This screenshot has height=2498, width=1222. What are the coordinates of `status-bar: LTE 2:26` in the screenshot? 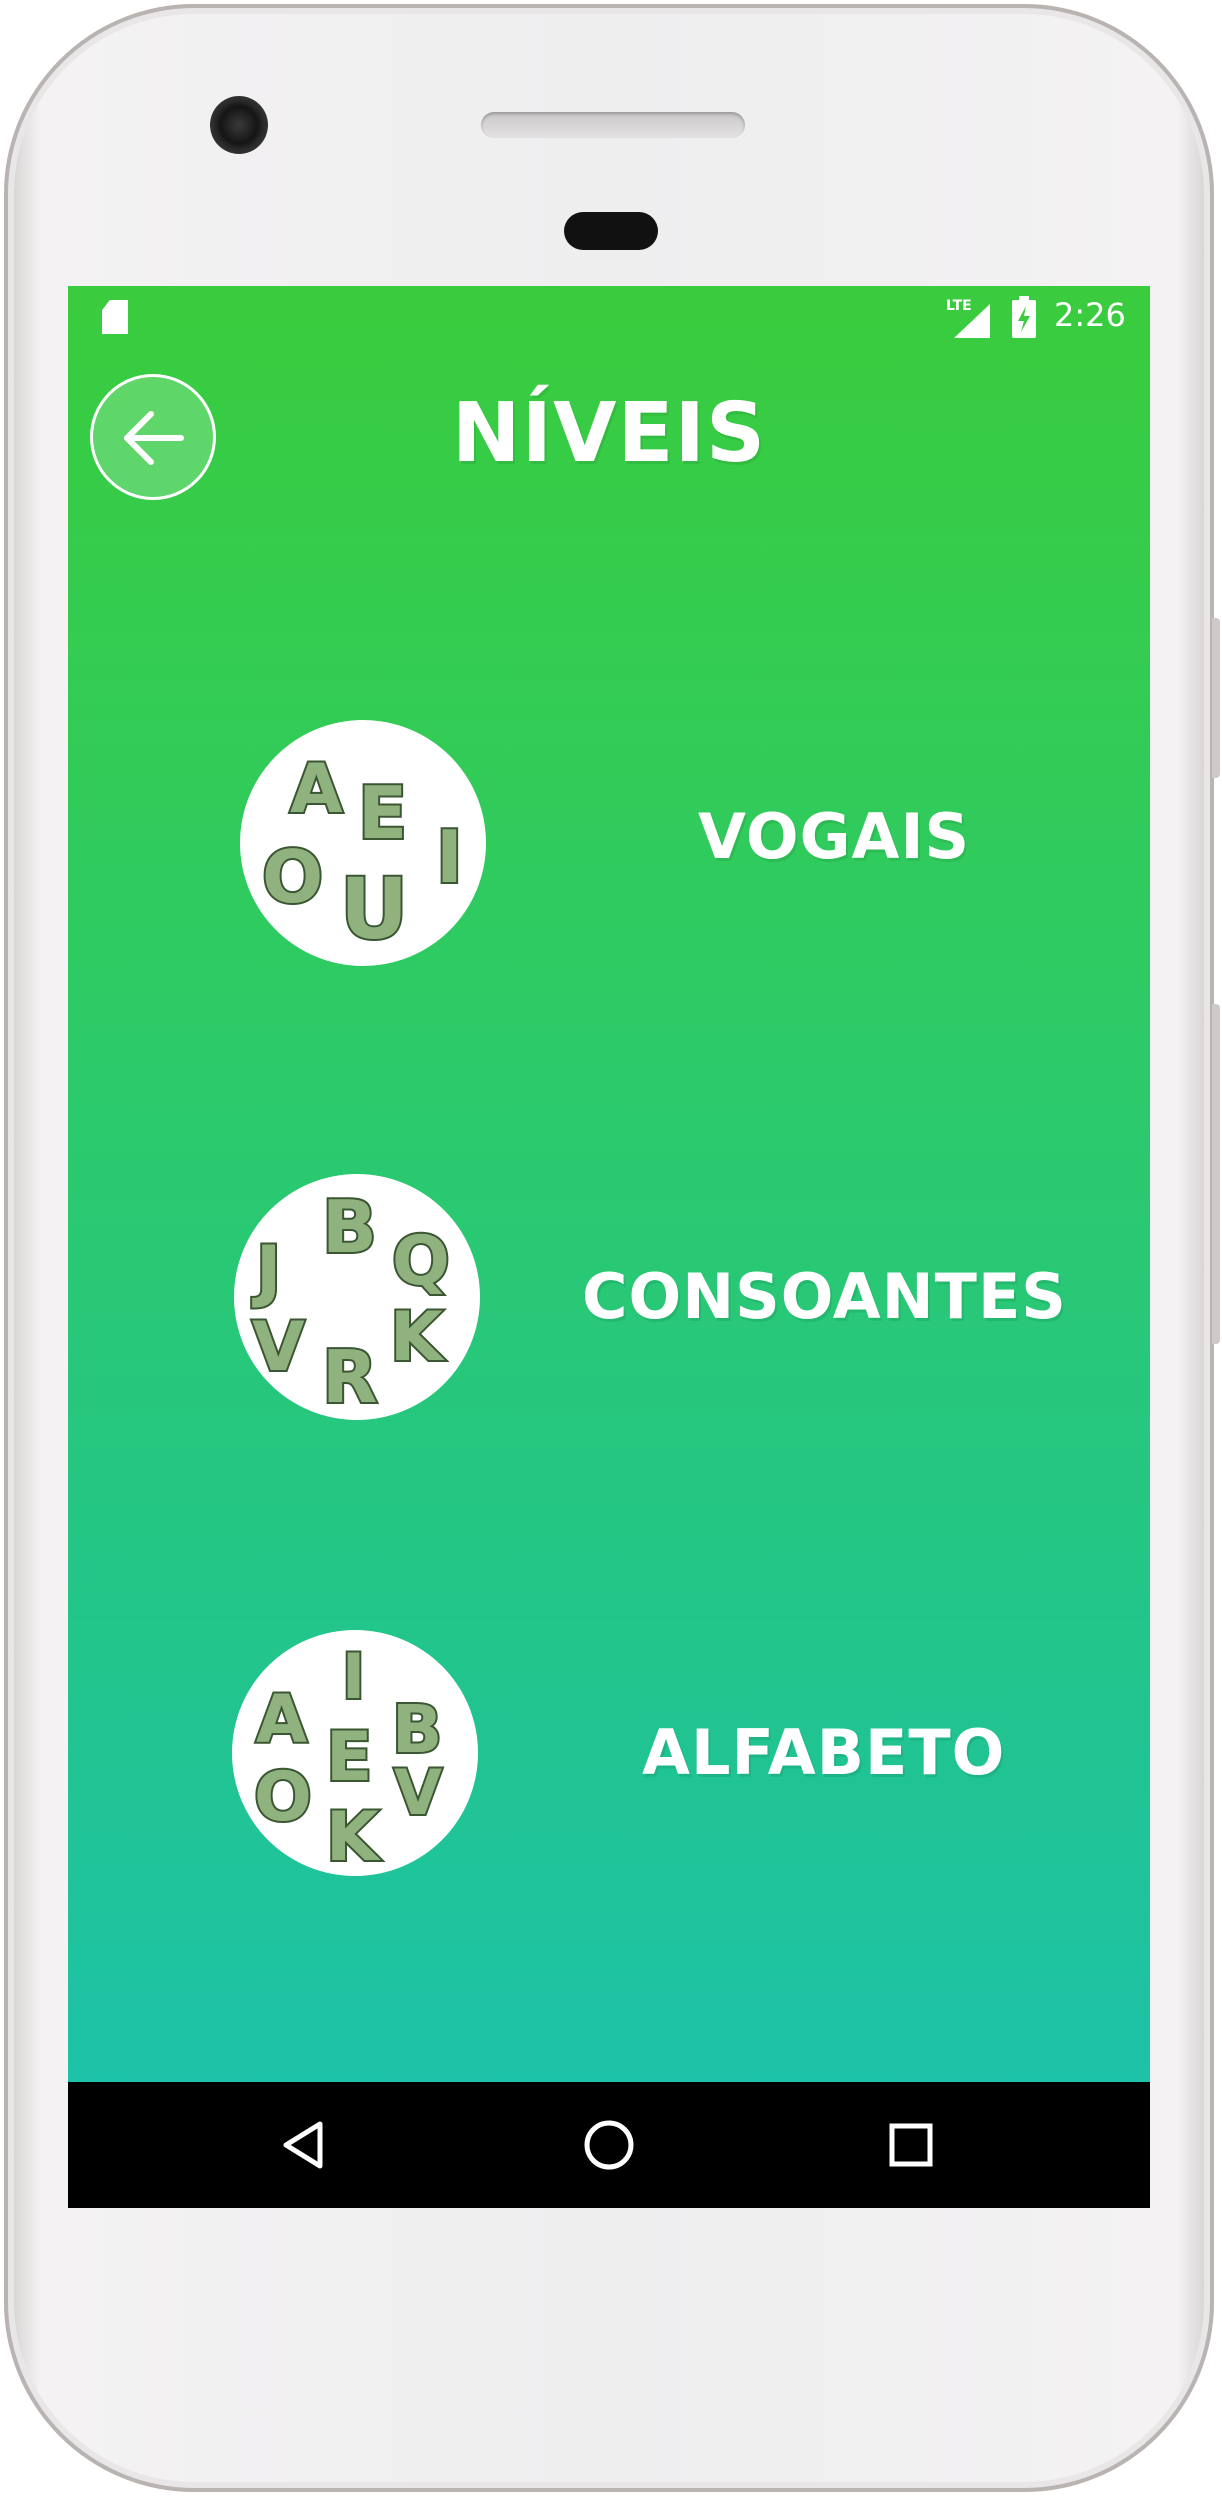 It's located at (609, 319).